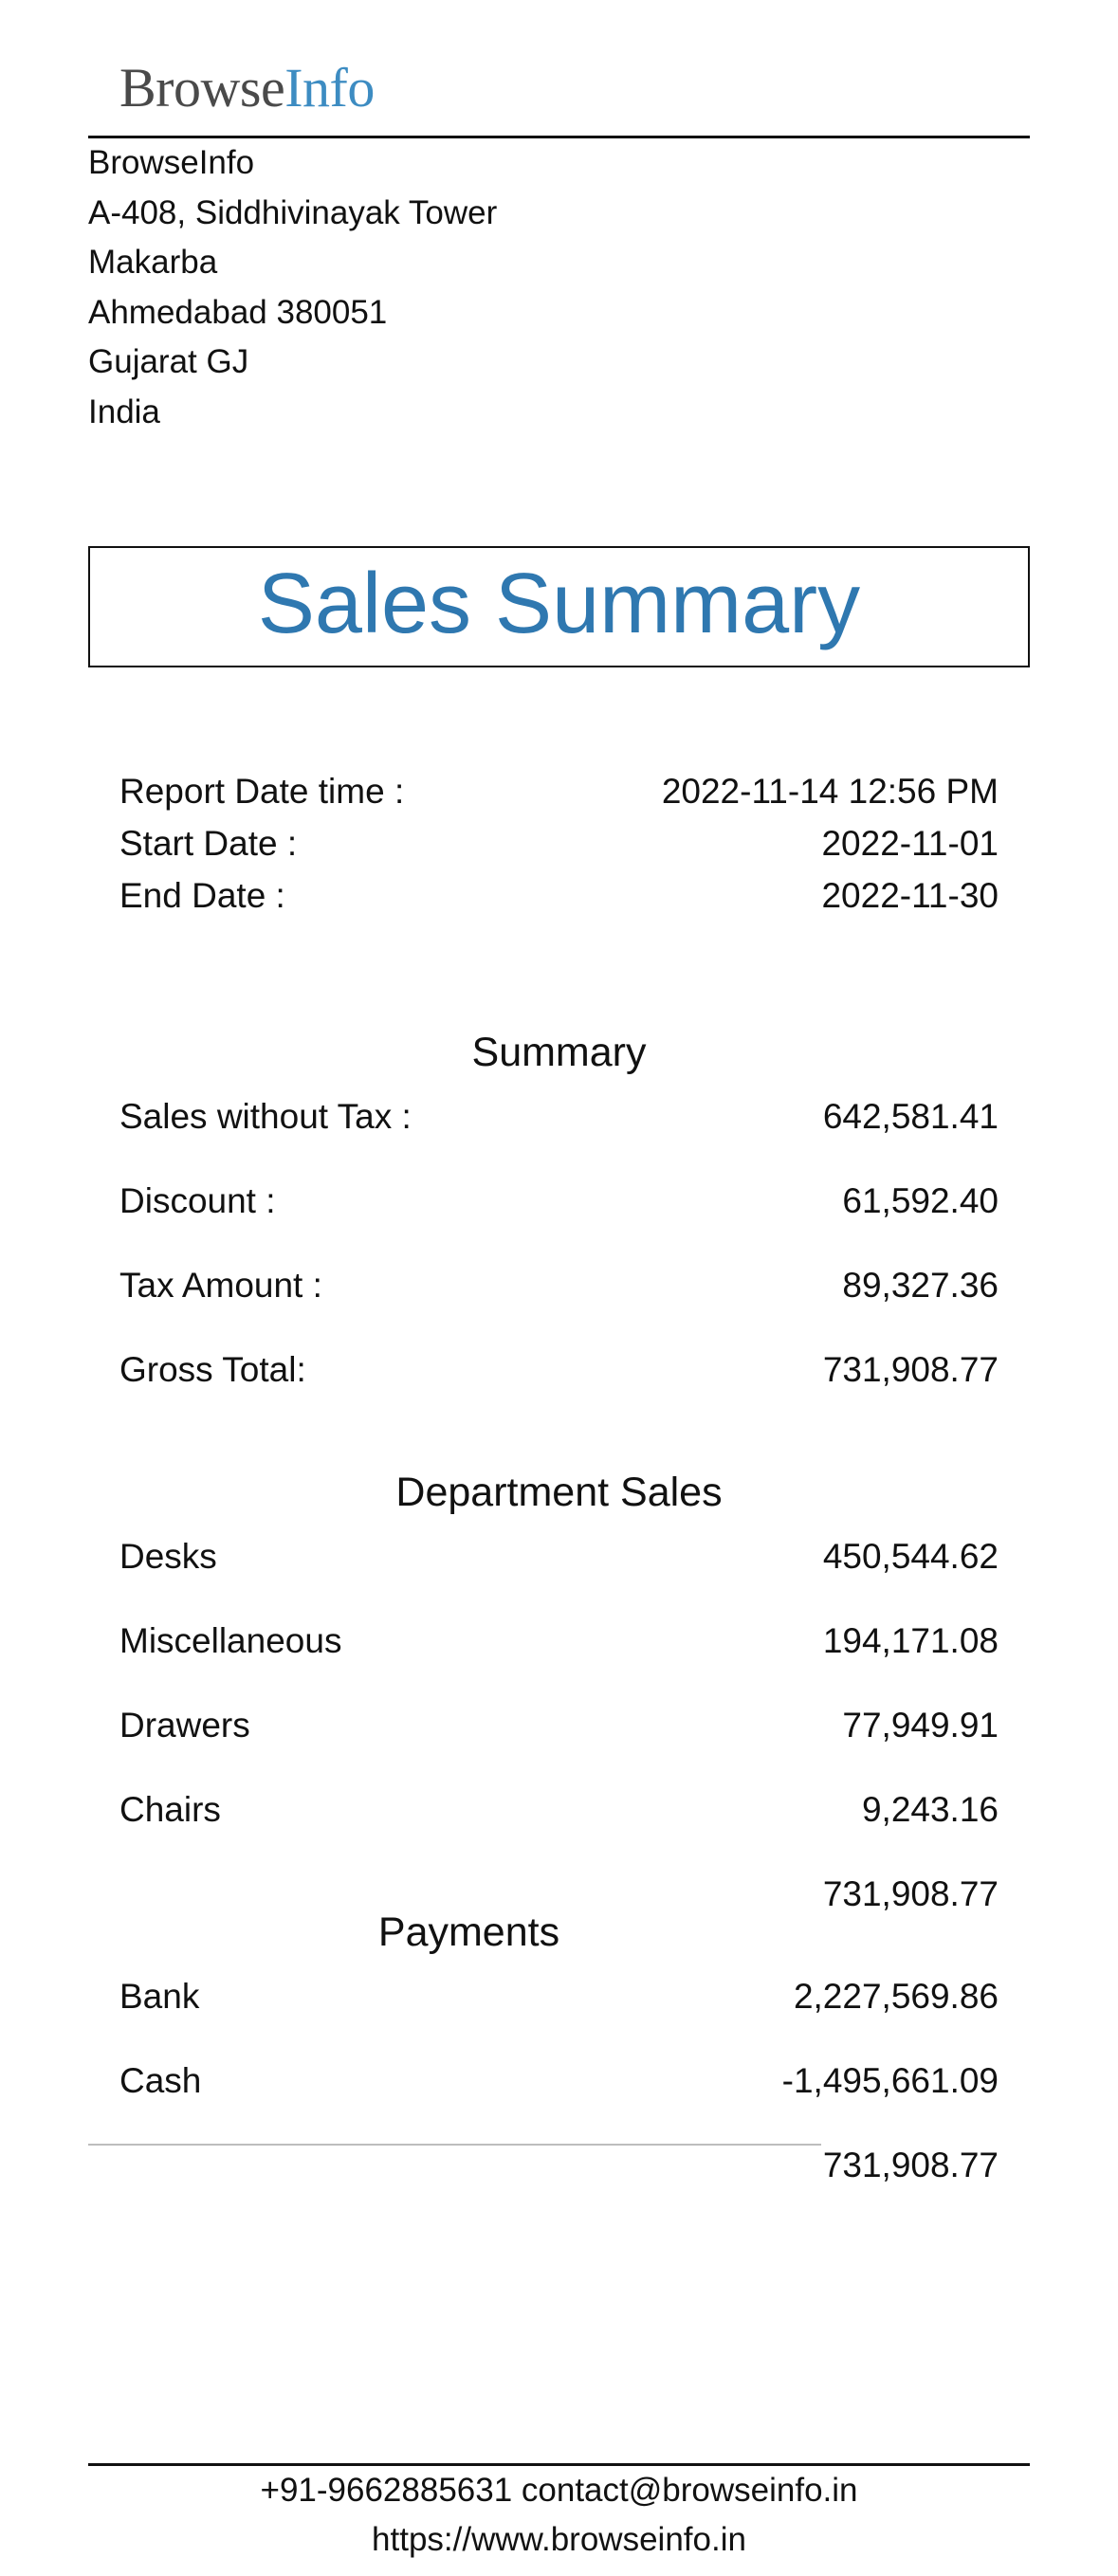 Image resolution: width=1118 pixels, height=2576 pixels. Describe the element at coordinates (221, 1285) in the screenshot. I see `tax-amount-label: Tax Amount :` at that location.